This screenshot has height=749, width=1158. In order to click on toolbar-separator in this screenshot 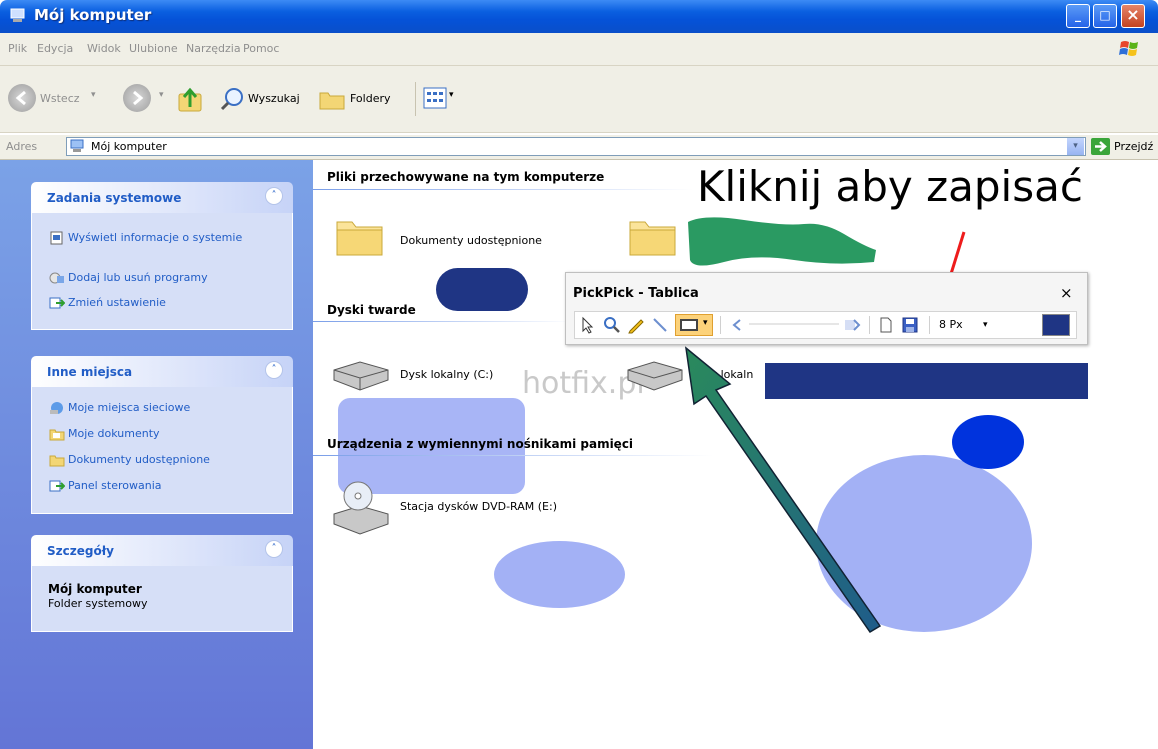, I will do `click(415, 99)`.